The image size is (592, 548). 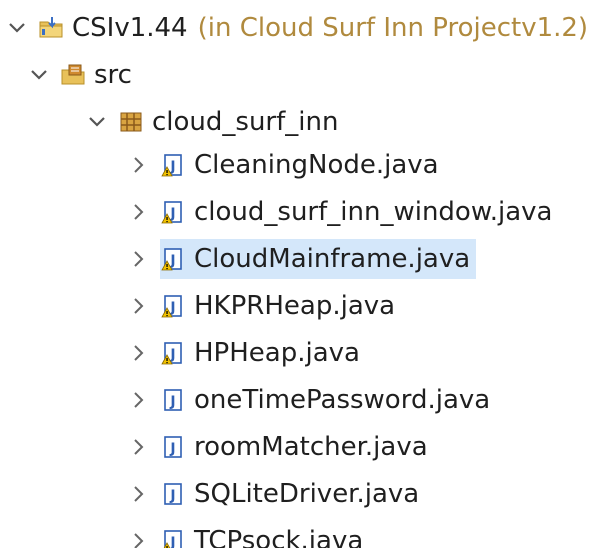 What do you see at coordinates (73, 75) in the screenshot?
I see `source-folder-icon` at bounding box center [73, 75].